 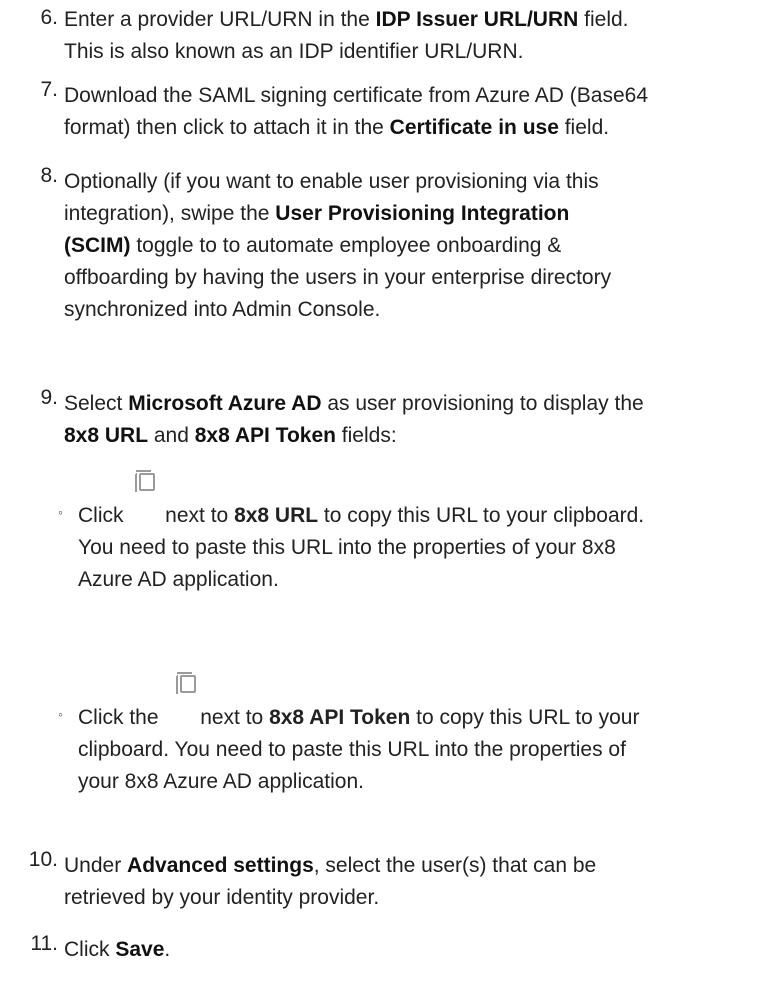 What do you see at coordinates (170, 213) in the screenshot?
I see `text-run: integration), swipe the` at bounding box center [170, 213].